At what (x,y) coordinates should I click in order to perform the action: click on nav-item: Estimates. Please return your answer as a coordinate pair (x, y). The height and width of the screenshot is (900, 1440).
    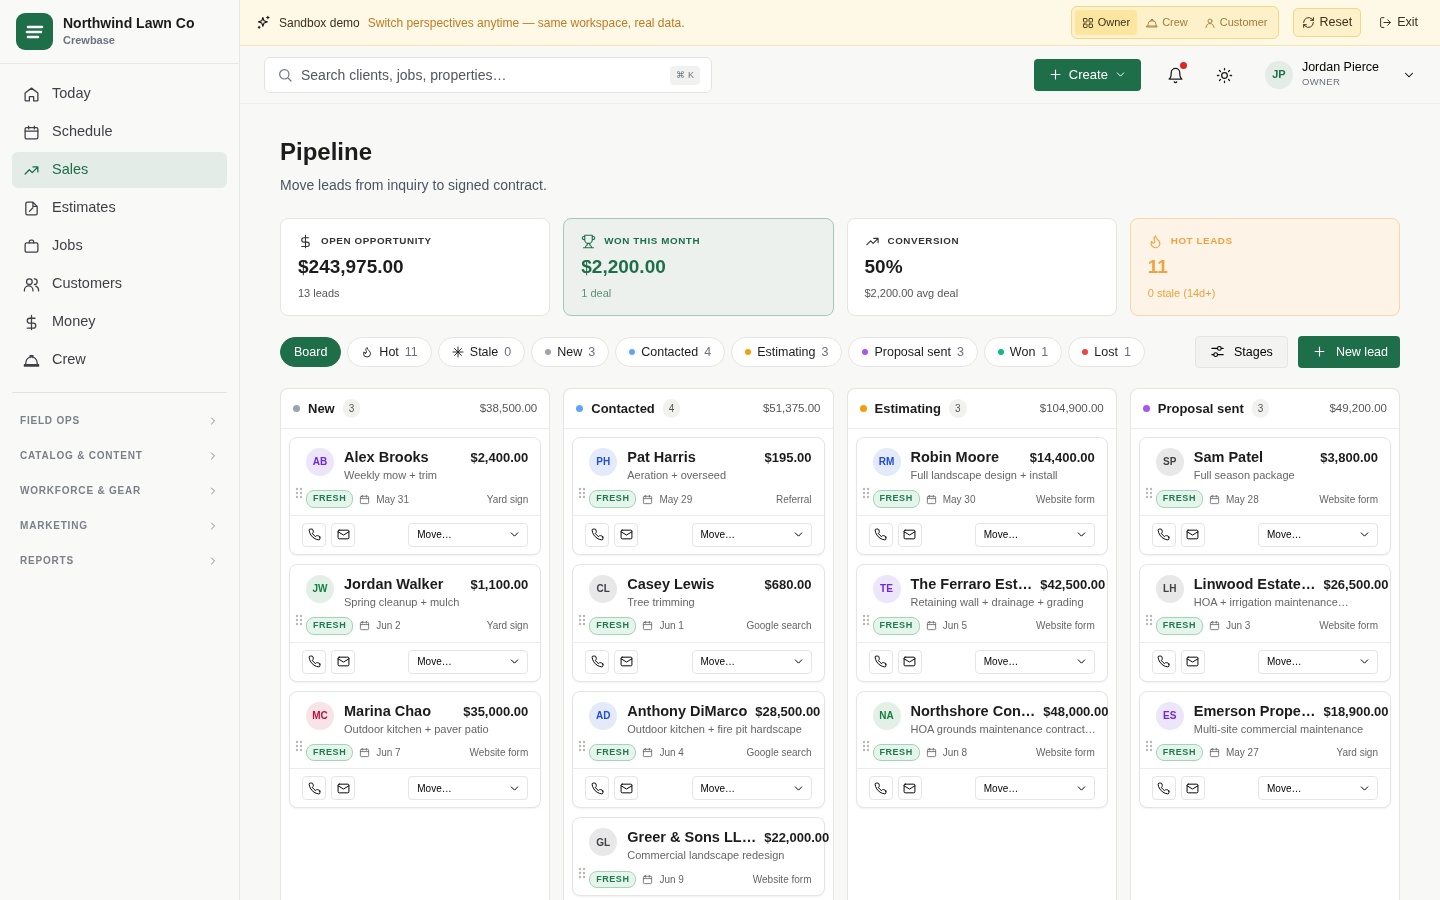
    Looking at the image, I should click on (119, 208).